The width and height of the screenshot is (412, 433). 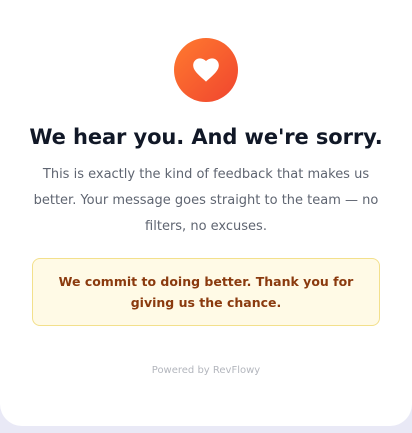 I want to click on heart-icon, so click(x=206, y=70).